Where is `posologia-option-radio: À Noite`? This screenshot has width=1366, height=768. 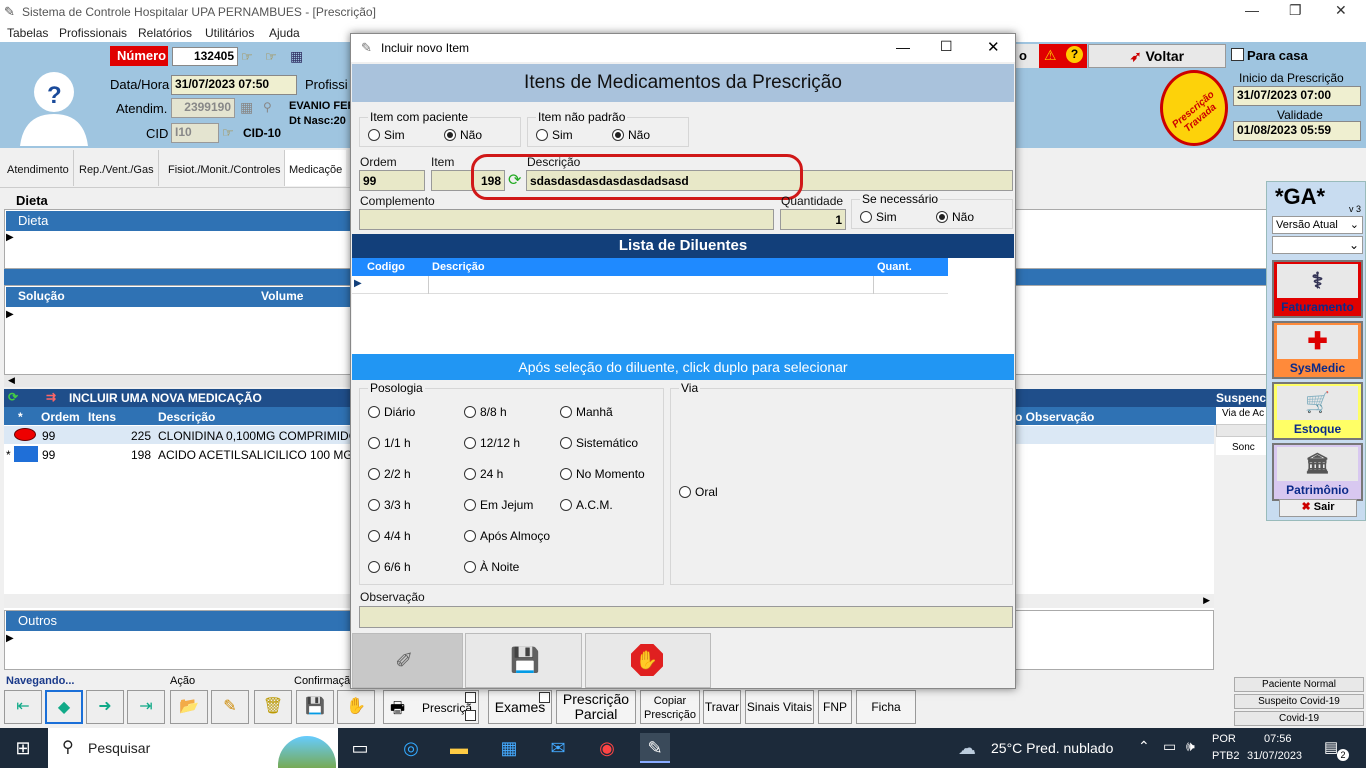 posologia-option-radio: À Noite is located at coordinates (491, 567).